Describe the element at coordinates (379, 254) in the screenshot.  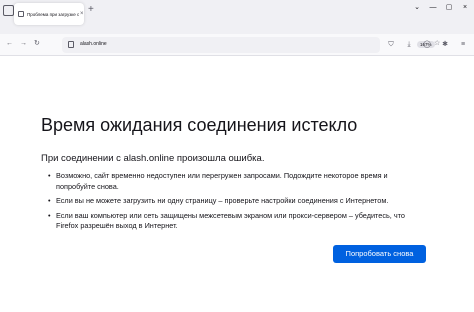
I see `retry-button: Попробовать снова` at that location.